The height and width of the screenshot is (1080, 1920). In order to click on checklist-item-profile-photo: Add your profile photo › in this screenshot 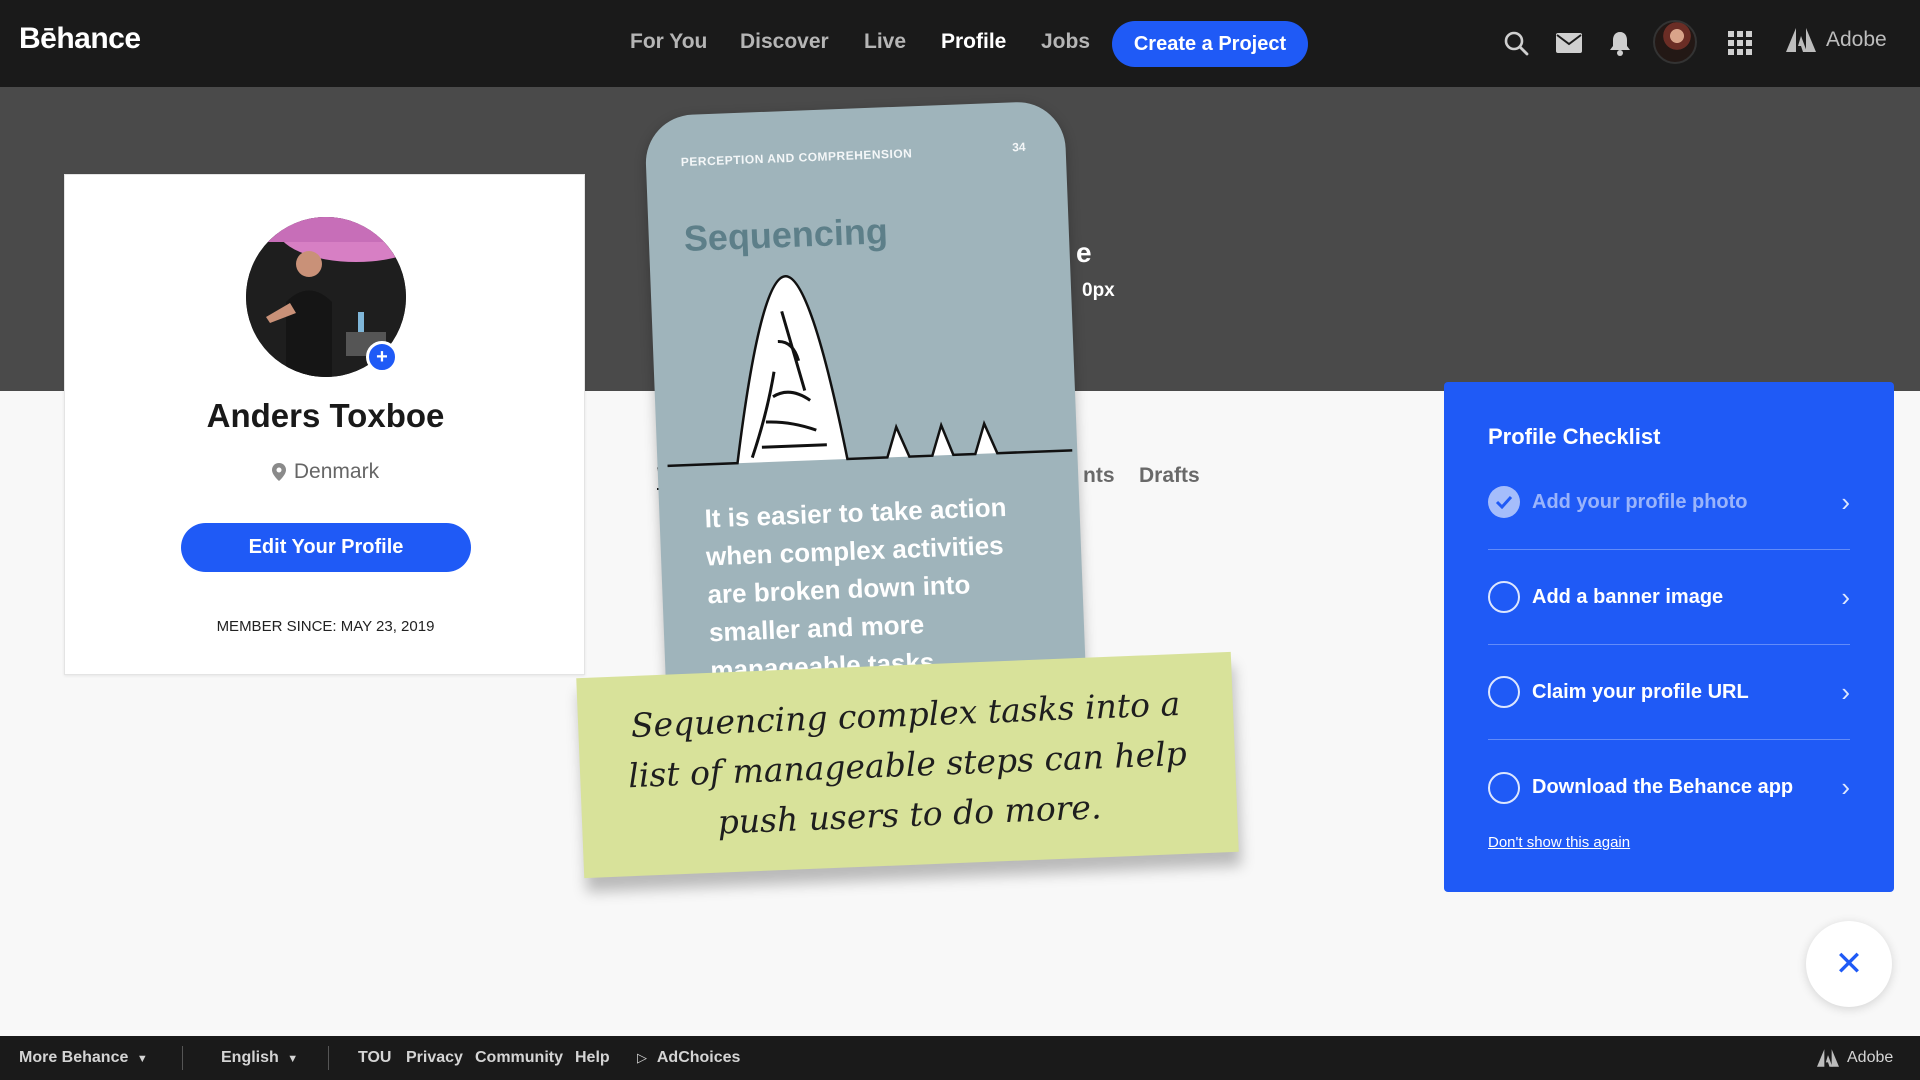, I will do `click(1669, 502)`.